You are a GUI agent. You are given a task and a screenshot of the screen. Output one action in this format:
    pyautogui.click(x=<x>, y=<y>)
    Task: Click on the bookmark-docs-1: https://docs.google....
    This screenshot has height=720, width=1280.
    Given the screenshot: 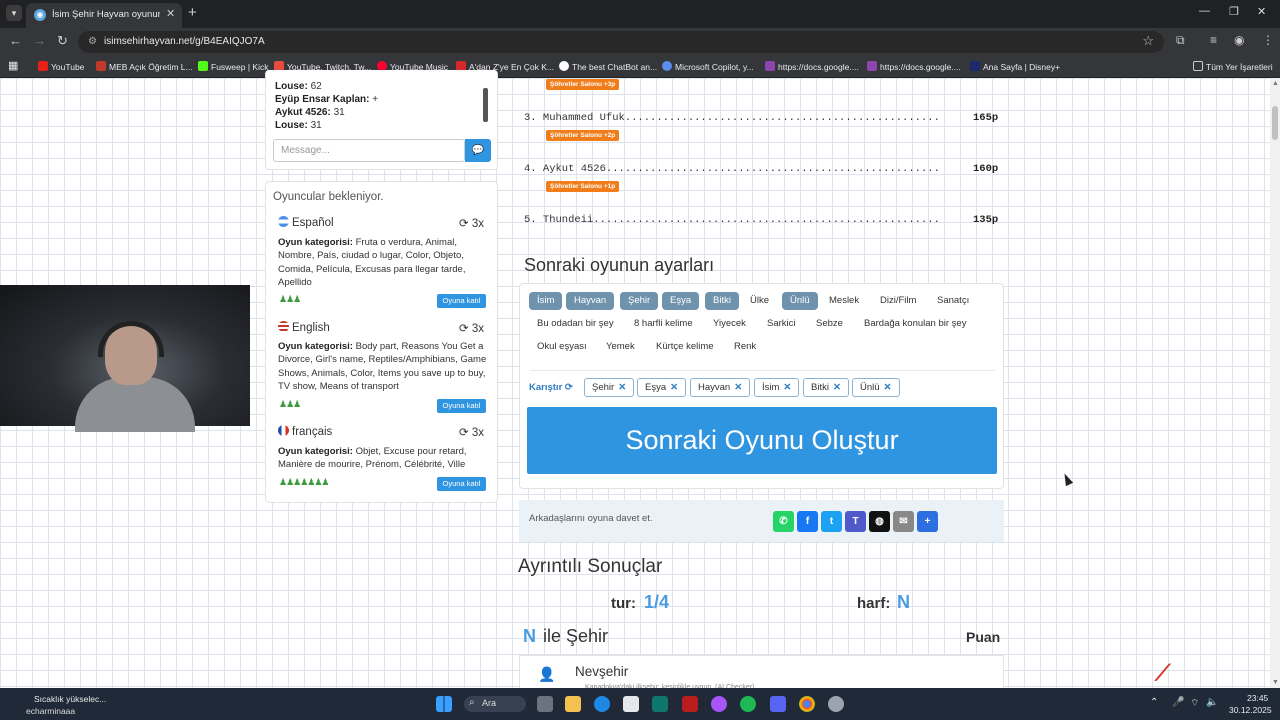 What is the action you would take?
    pyautogui.click(x=812, y=66)
    